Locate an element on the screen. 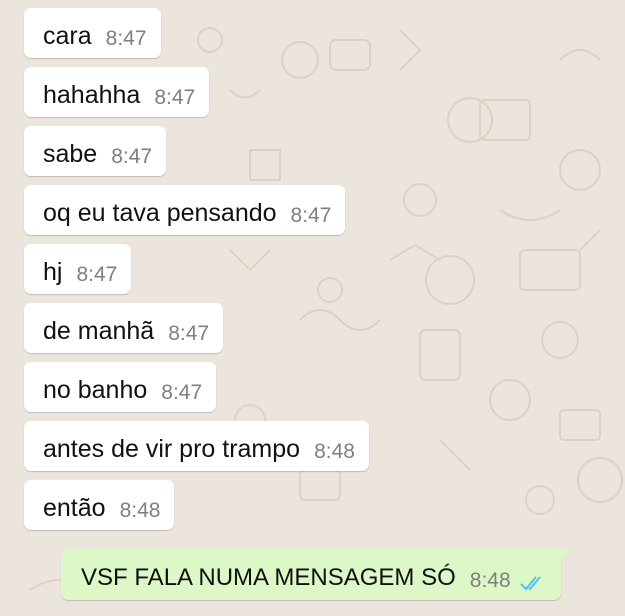 This screenshot has height=616, width=625. message-text: VSF FALA NUMA MENSAGEM SÓ is located at coordinates (268, 577).